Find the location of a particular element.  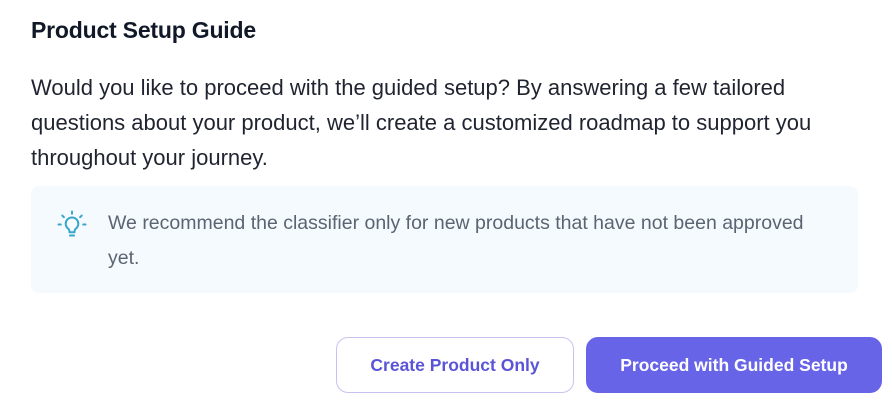

proceed-guided-setup-button: Proceed with Guided Setup is located at coordinates (734, 365).